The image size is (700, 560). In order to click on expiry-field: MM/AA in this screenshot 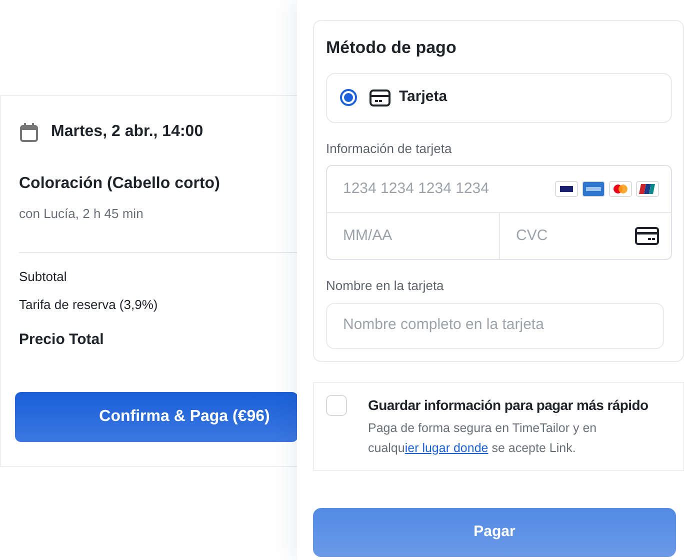, I will do `click(415, 236)`.